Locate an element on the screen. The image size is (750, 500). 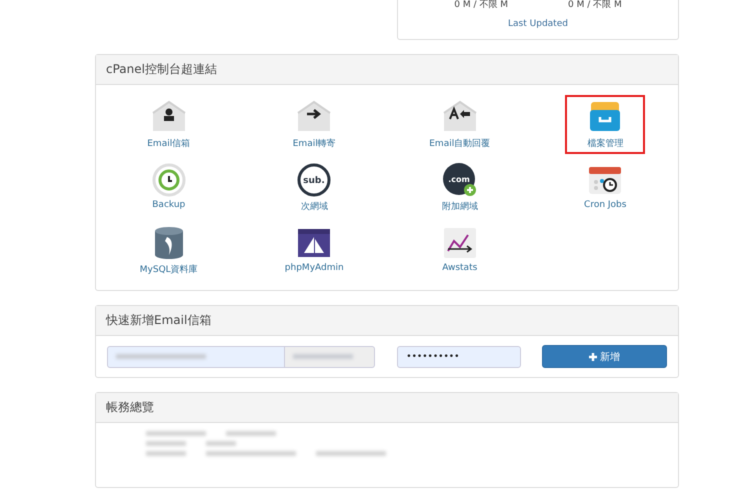
email-user-field is located at coordinates (196, 357).